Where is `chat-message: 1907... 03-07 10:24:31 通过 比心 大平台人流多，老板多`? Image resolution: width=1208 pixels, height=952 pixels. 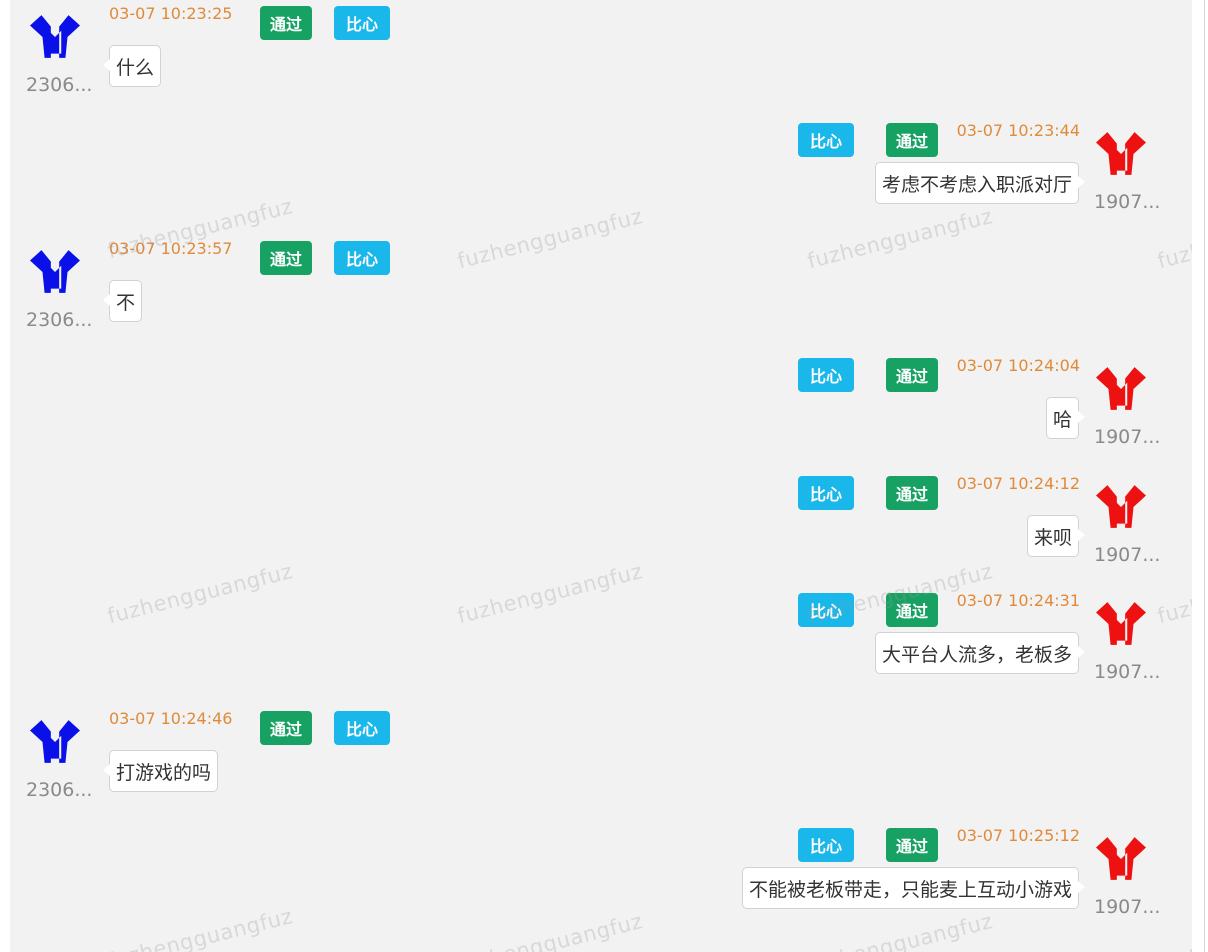 chat-message: 1907... 03-07 10:24:31 通过 比心 大平台人流多，老板多 is located at coordinates (601, 642).